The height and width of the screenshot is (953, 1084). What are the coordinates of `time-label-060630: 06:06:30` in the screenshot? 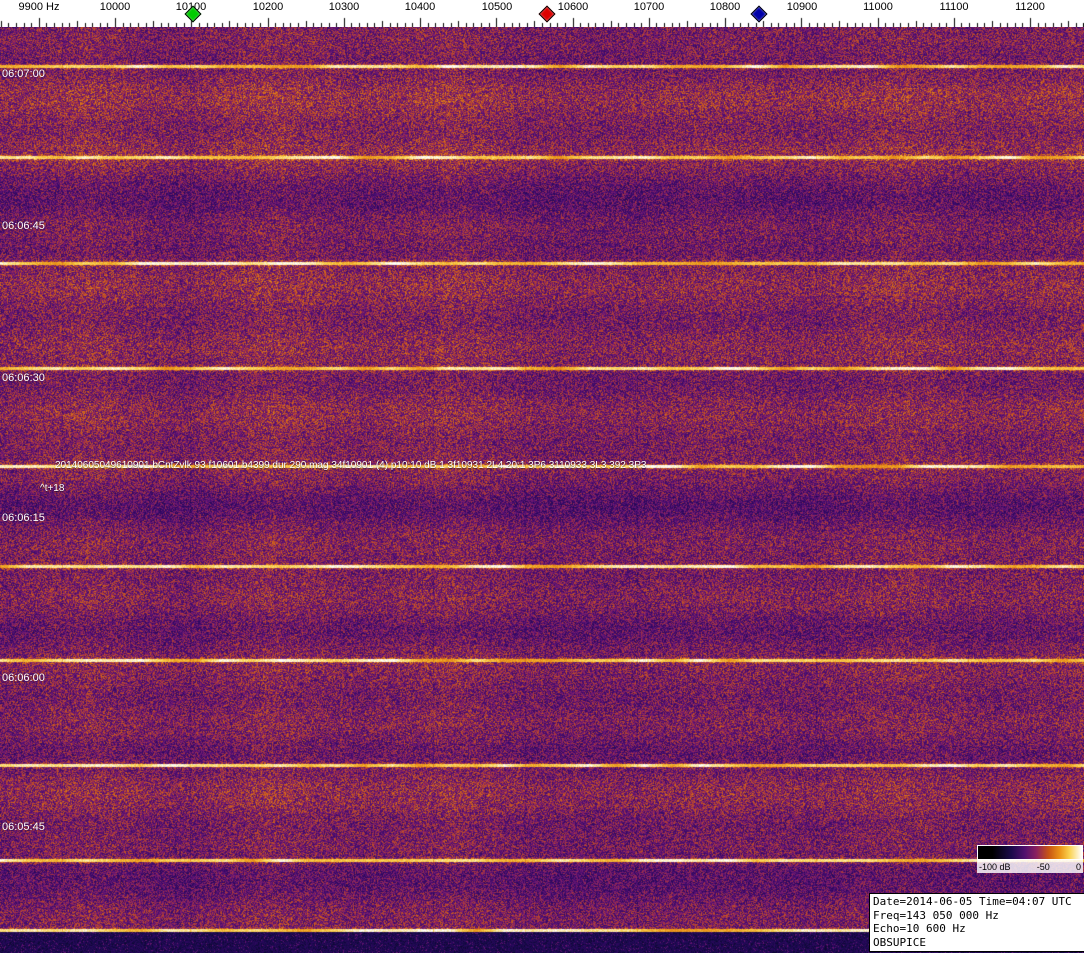 It's located at (23, 378).